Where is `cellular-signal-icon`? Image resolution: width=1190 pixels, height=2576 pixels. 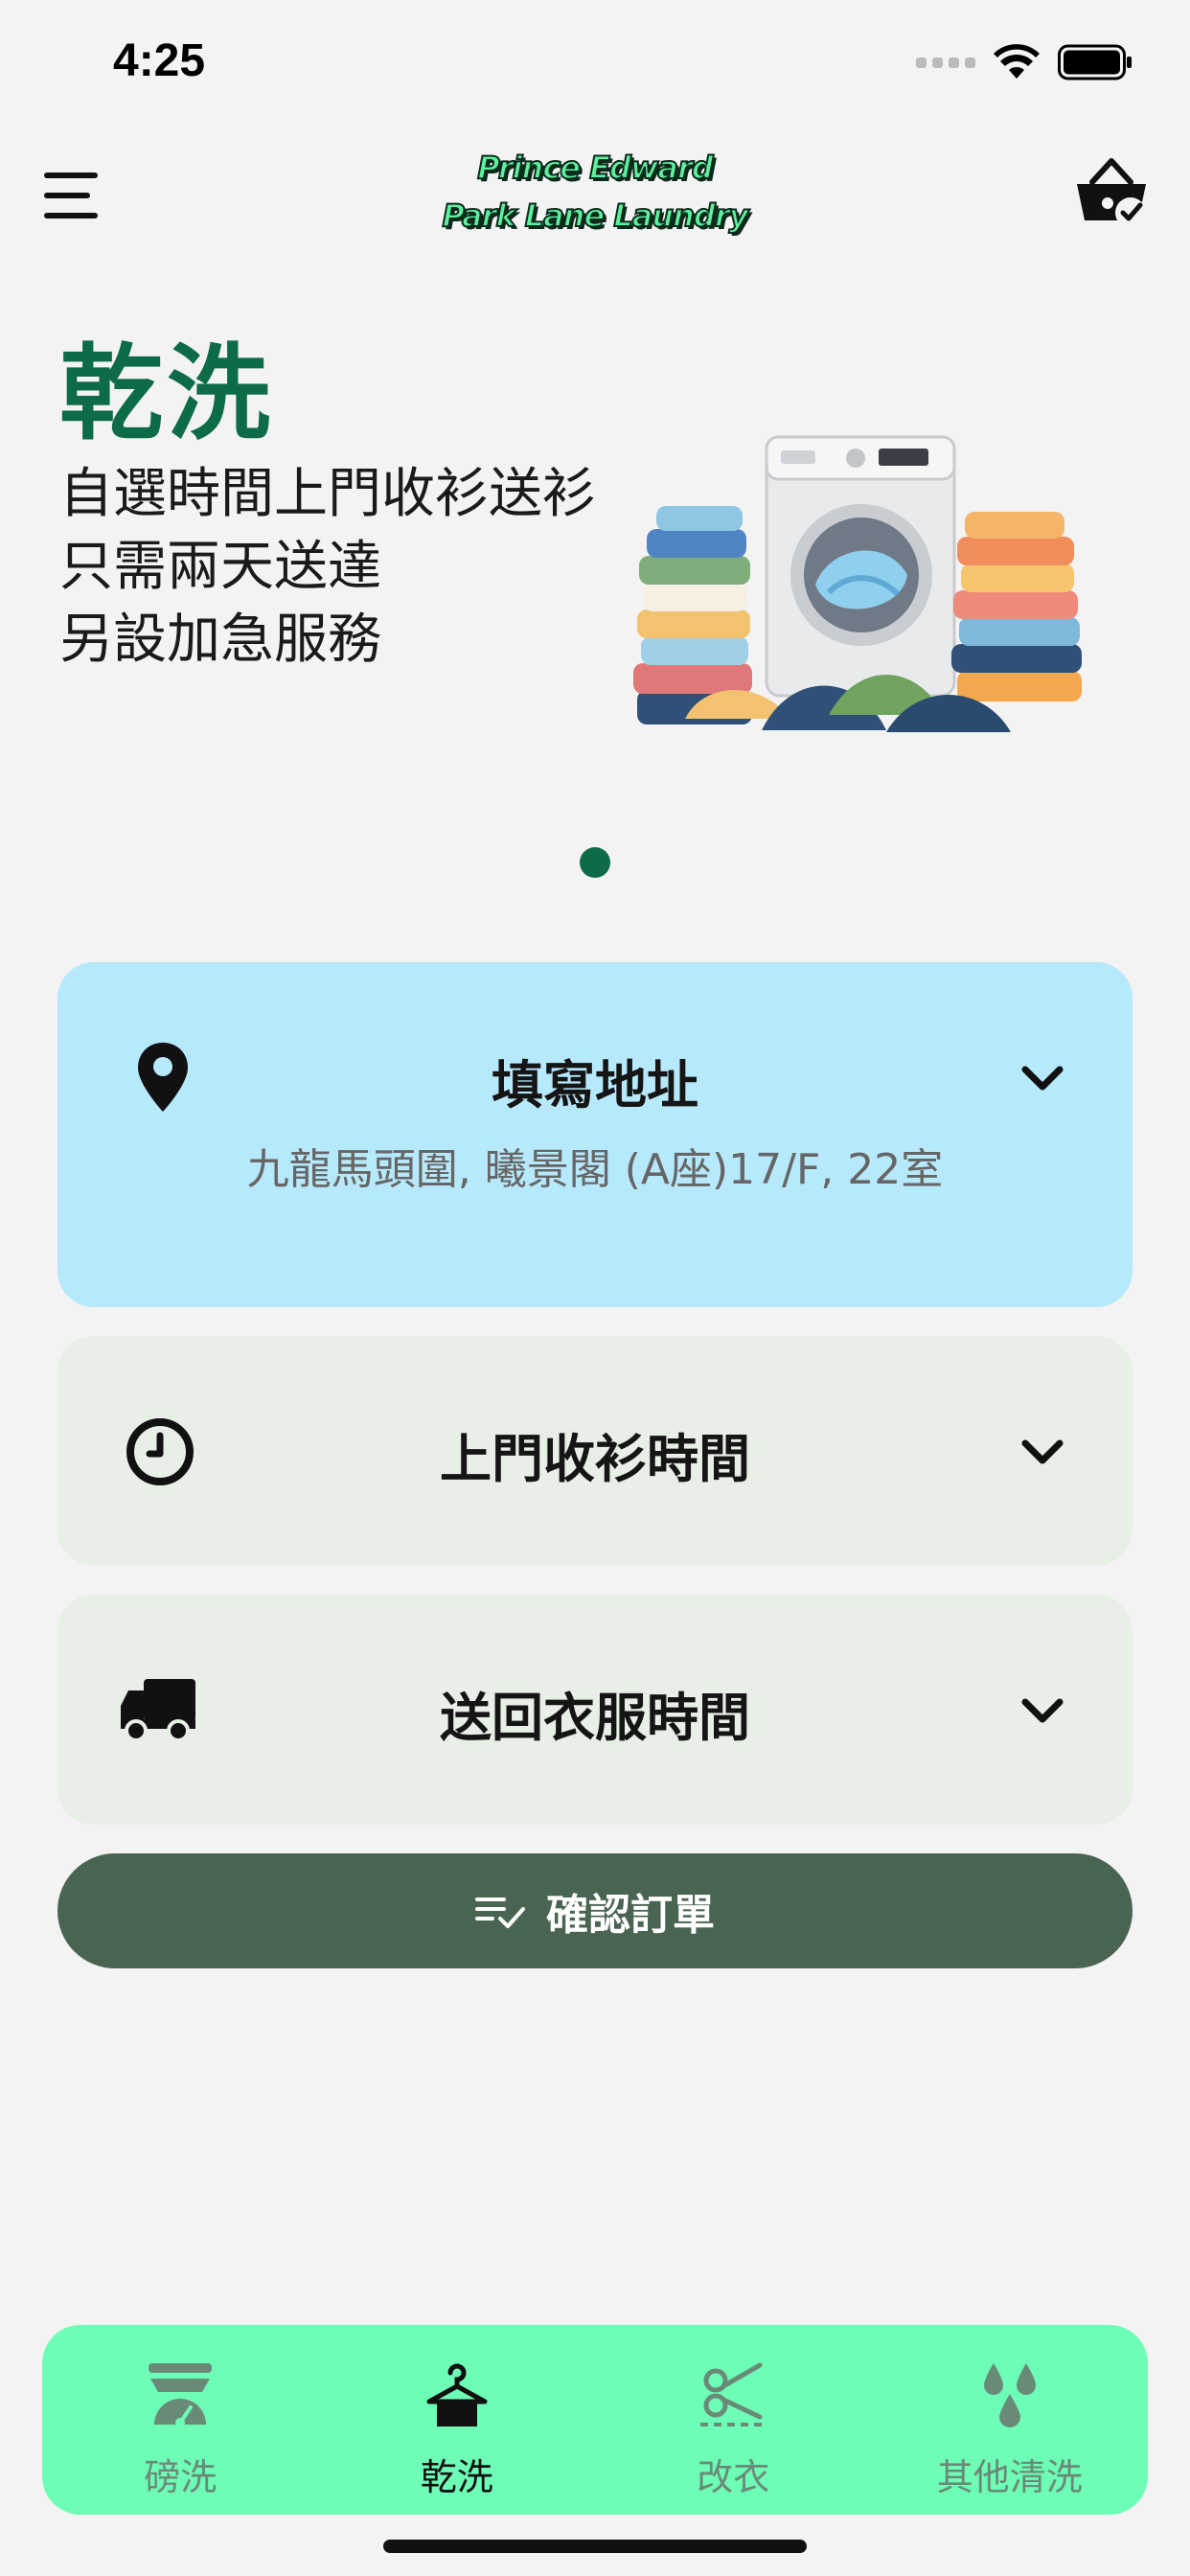
cellular-signal-icon is located at coordinates (946, 63).